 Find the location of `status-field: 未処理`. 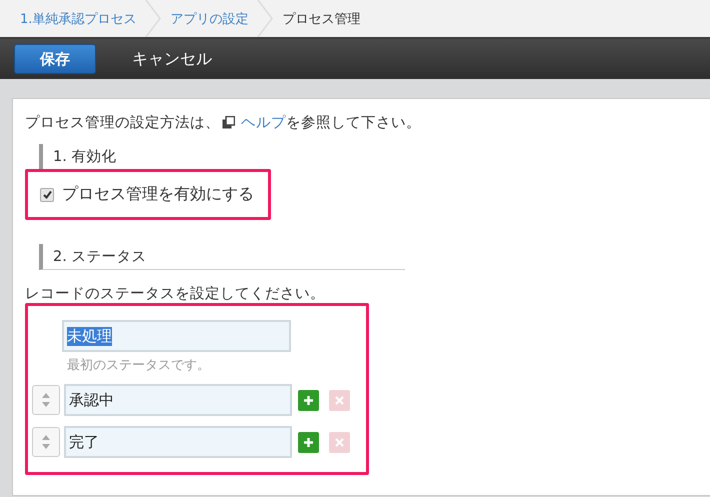

status-field: 未処理 is located at coordinates (176, 336).